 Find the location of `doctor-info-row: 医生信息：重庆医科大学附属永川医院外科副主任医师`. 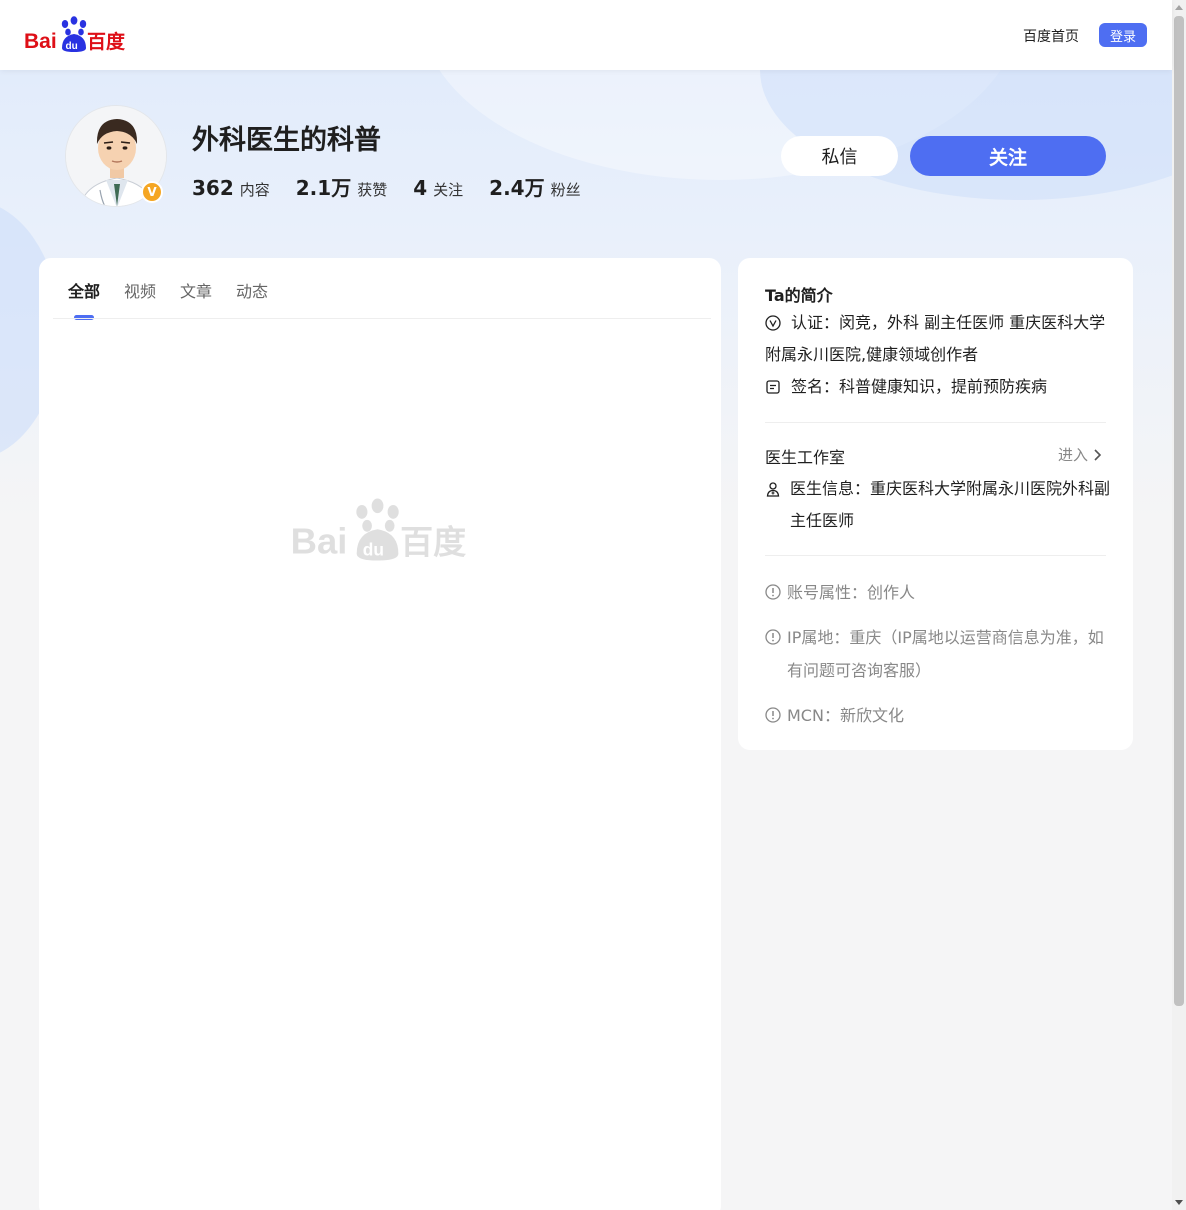

doctor-info-row: 医生信息：重庆医科大学附属永川医院外科副主任医师 is located at coordinates (937, 505).